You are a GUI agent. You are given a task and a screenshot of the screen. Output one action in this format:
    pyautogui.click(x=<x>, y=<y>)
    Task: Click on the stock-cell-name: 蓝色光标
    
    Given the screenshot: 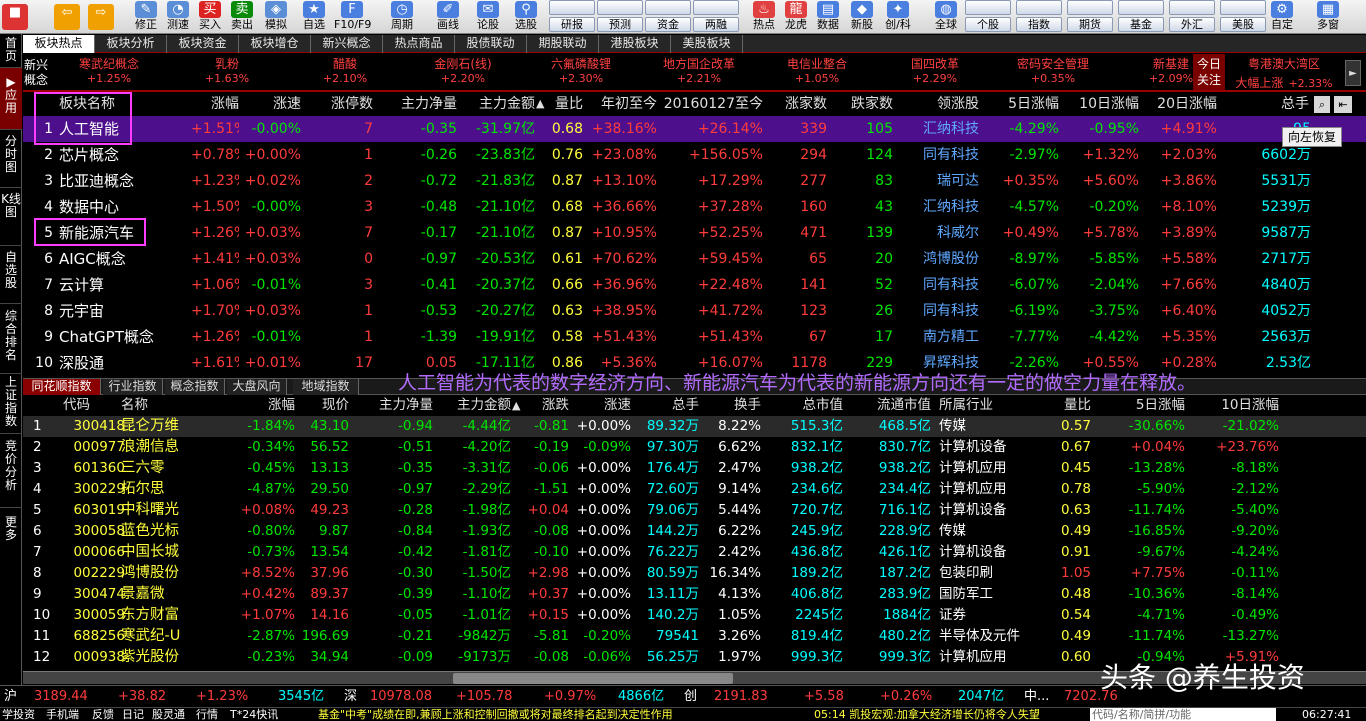 What is the action you would take?
    pyautogui.click(x=166, y=531)
    